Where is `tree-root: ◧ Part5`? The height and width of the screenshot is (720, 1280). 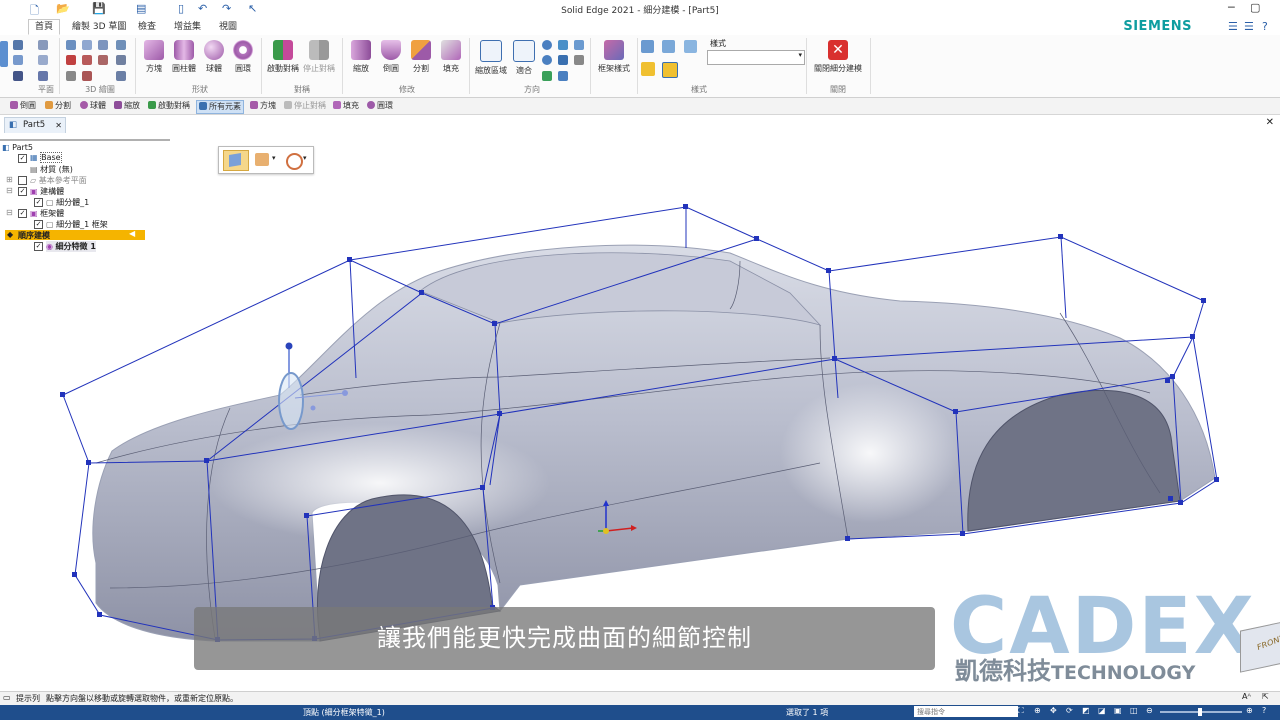
tree-root: ◧ Part5 is located at coordinates (17, 147).